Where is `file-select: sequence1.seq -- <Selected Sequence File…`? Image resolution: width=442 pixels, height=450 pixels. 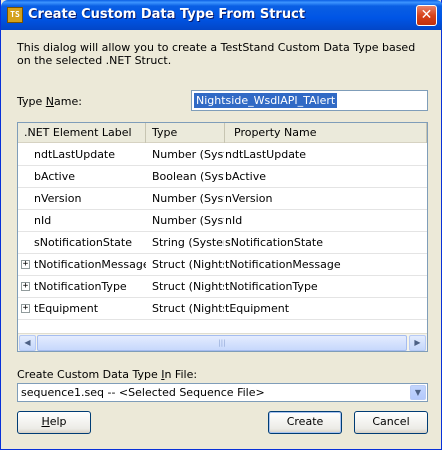
file-select: sequence1.seq -- <Selected Sequence File… is located at coordinates (222, 392).